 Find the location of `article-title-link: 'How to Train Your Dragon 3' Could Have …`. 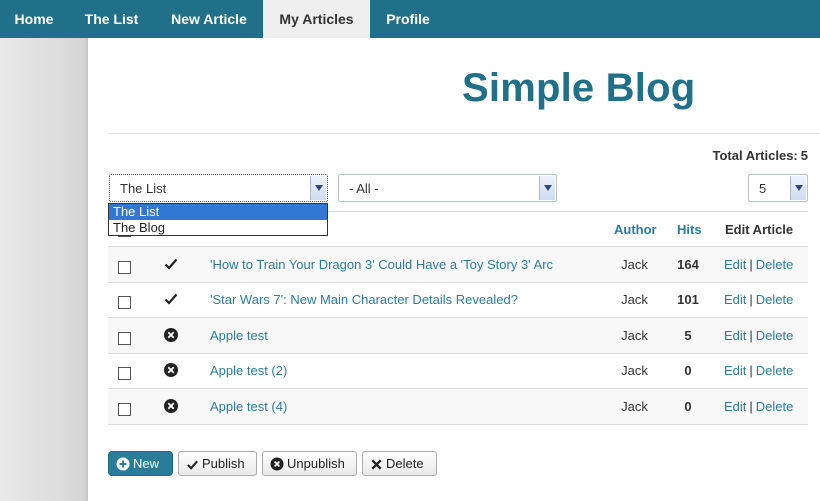

article-title-link: 'How to Train Your Dragon 3' Could Have … is located at coordinates (381, 264).